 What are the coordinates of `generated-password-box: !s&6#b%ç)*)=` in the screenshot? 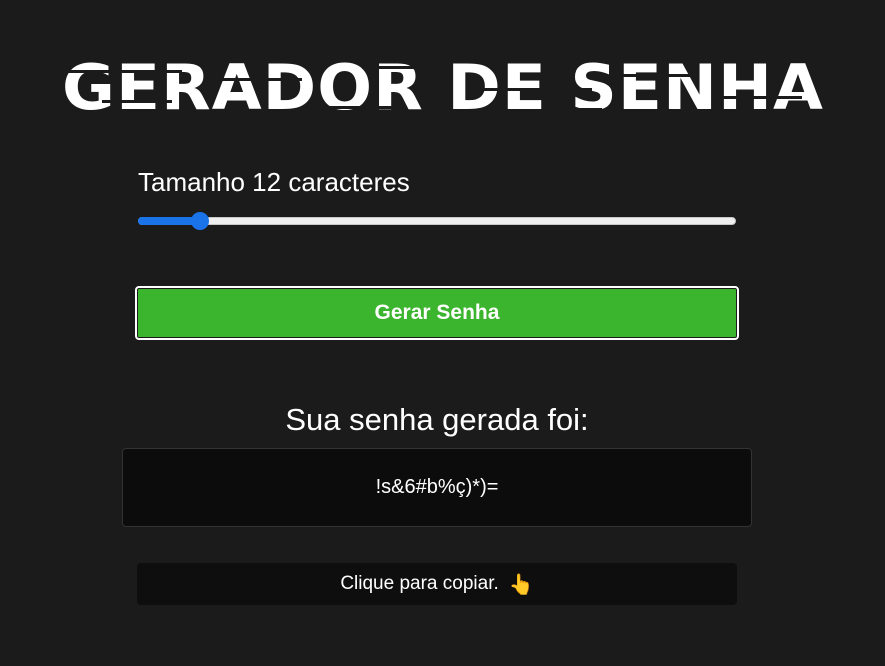 It's located at (437, 487).